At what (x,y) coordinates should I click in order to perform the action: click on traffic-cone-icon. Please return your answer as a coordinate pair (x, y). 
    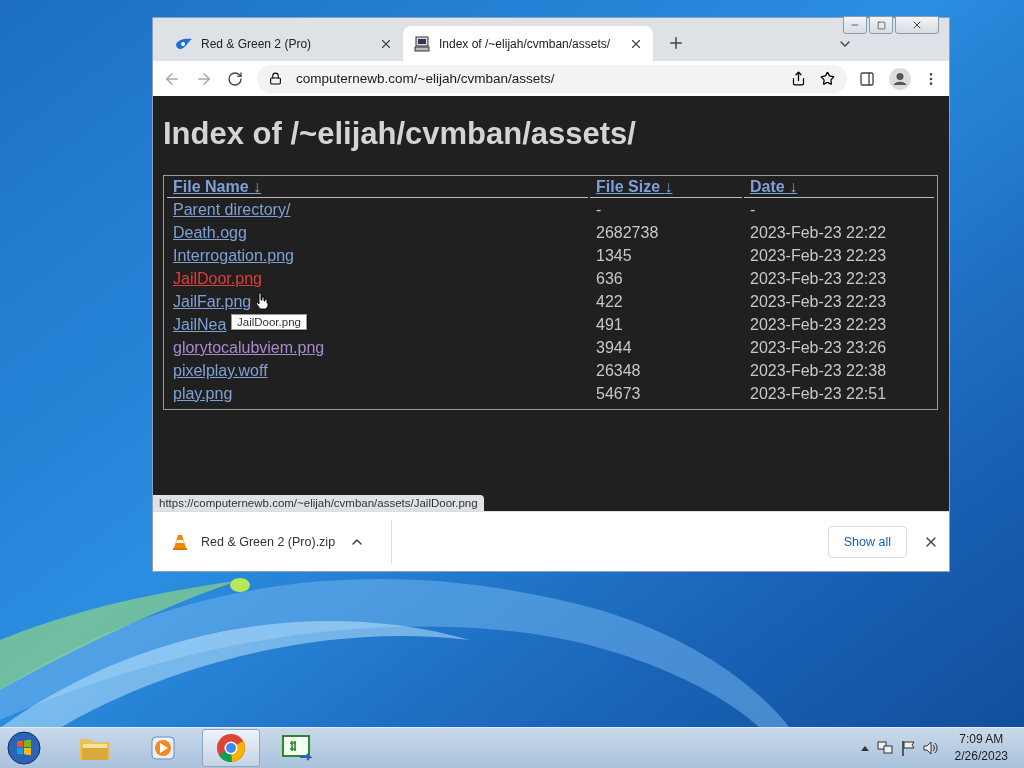
    Looking at the image, I should click on (180, 541).